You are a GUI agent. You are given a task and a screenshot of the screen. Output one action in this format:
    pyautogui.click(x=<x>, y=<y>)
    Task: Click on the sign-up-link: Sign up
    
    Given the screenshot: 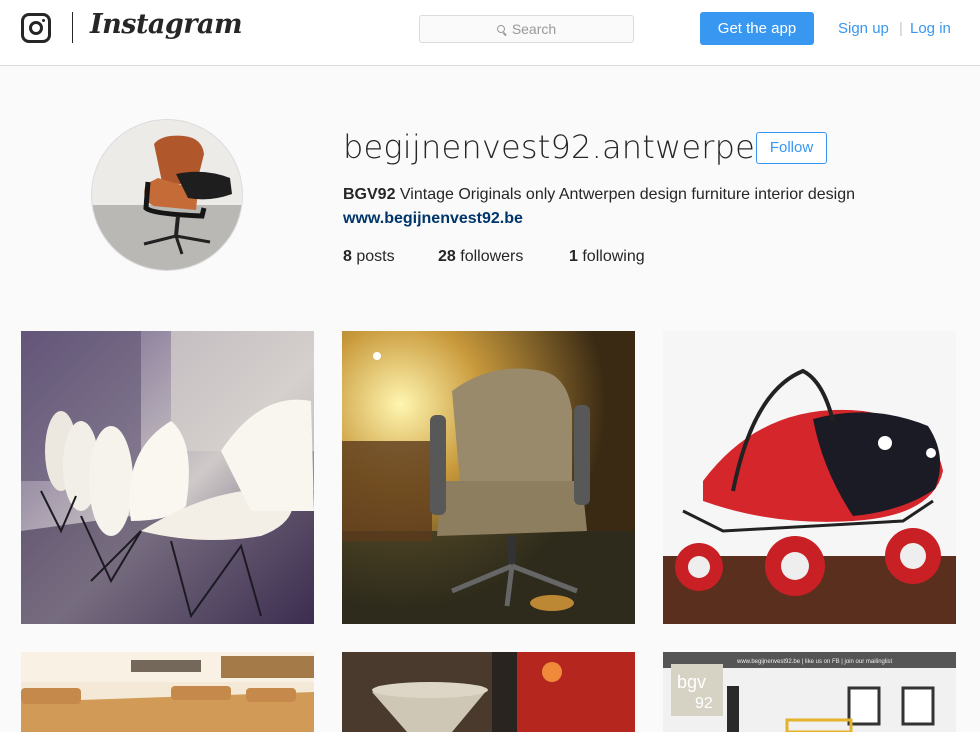 What is the action you would take?
    pyautogui.click(x=863, y=28)
    